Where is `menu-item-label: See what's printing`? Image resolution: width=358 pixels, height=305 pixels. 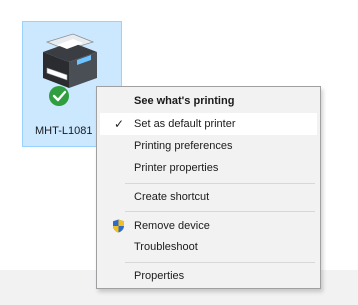
menu-item-label: See what's printing is located at coordinates (184, 101).